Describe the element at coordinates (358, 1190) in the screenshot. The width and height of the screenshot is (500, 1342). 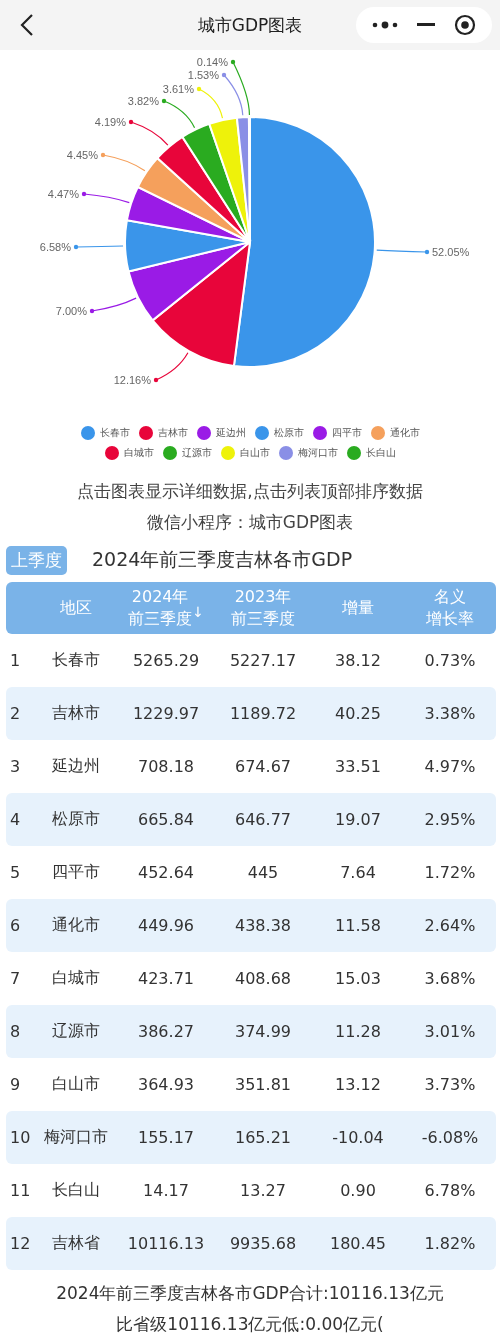
I see `table-cell: 0.90` at that location.